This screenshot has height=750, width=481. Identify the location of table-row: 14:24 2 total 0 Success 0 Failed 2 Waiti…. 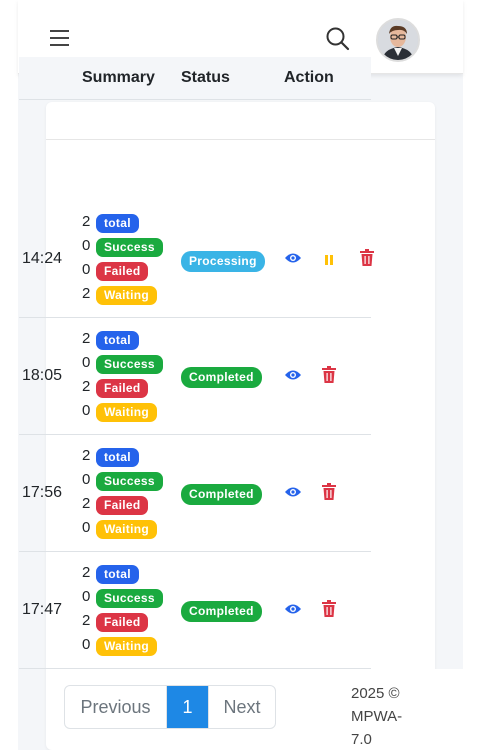
(196, 259).